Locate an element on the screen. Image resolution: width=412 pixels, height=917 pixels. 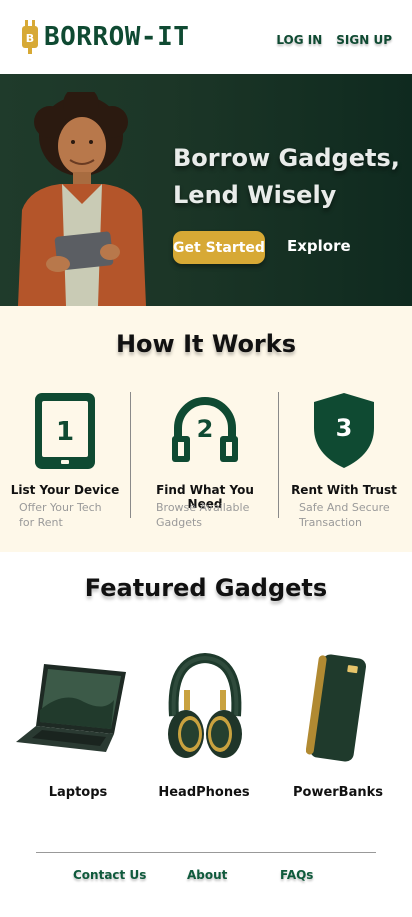
step-1-subtitle-line2: for Rent is located at coordinates (41, 522).